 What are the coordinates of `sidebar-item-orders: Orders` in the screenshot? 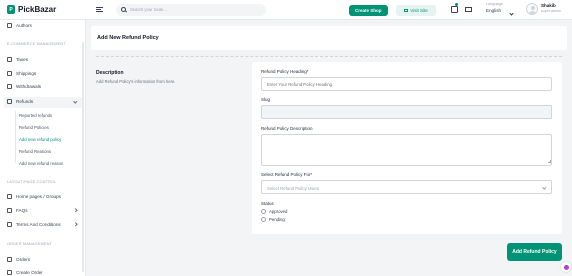 It's located at (18, 259).